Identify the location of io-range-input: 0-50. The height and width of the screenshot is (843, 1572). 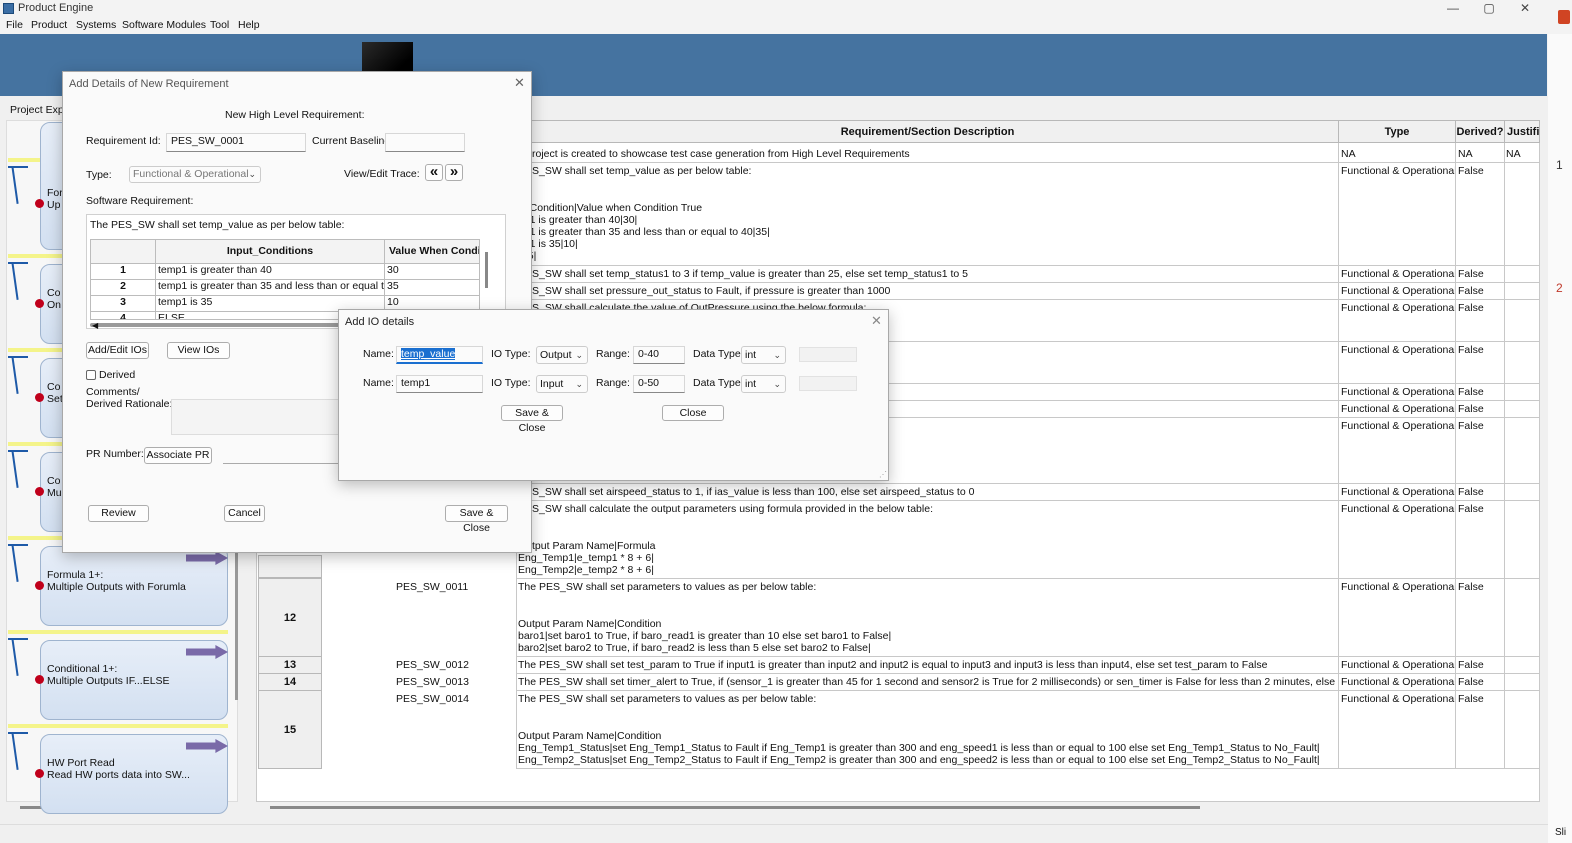
(659, 384).